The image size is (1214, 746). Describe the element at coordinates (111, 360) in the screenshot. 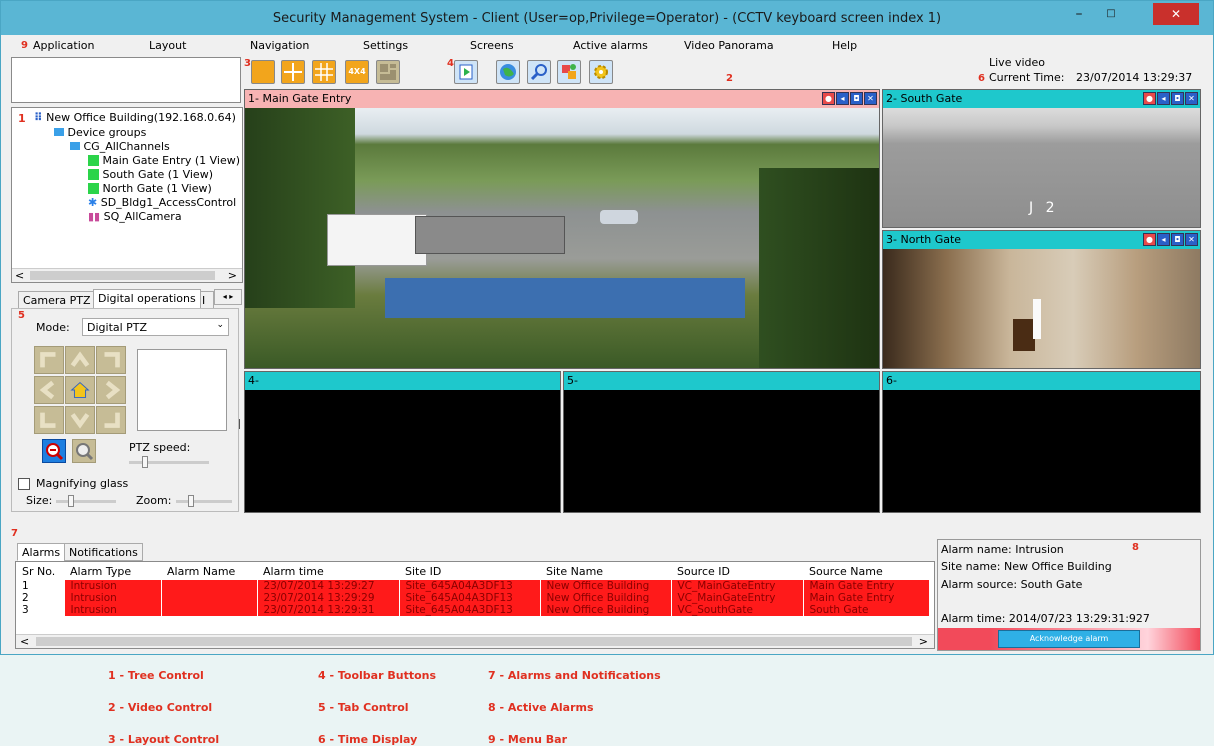

I see `ptz-up-right-button` at that location.